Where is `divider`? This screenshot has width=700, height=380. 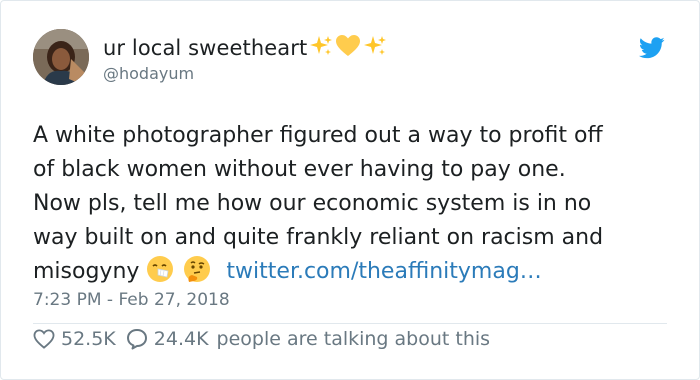
divider is located at coordinates (350, 323).